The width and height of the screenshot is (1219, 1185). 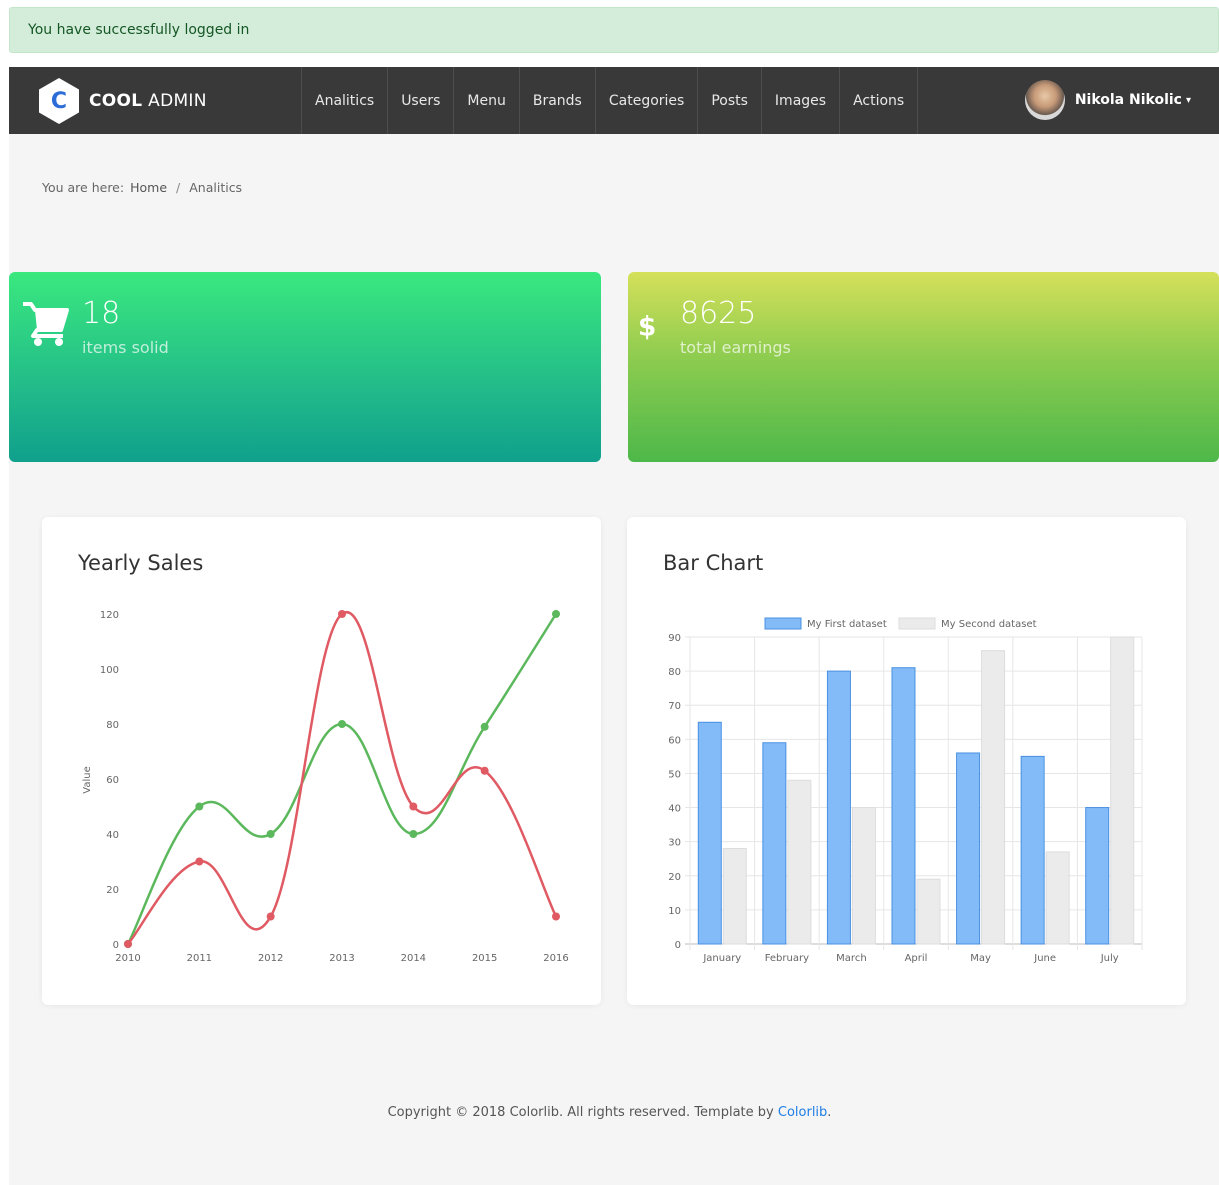 I want to click on user-name: Nikola Nikolic, so click(x=1128, y=100).